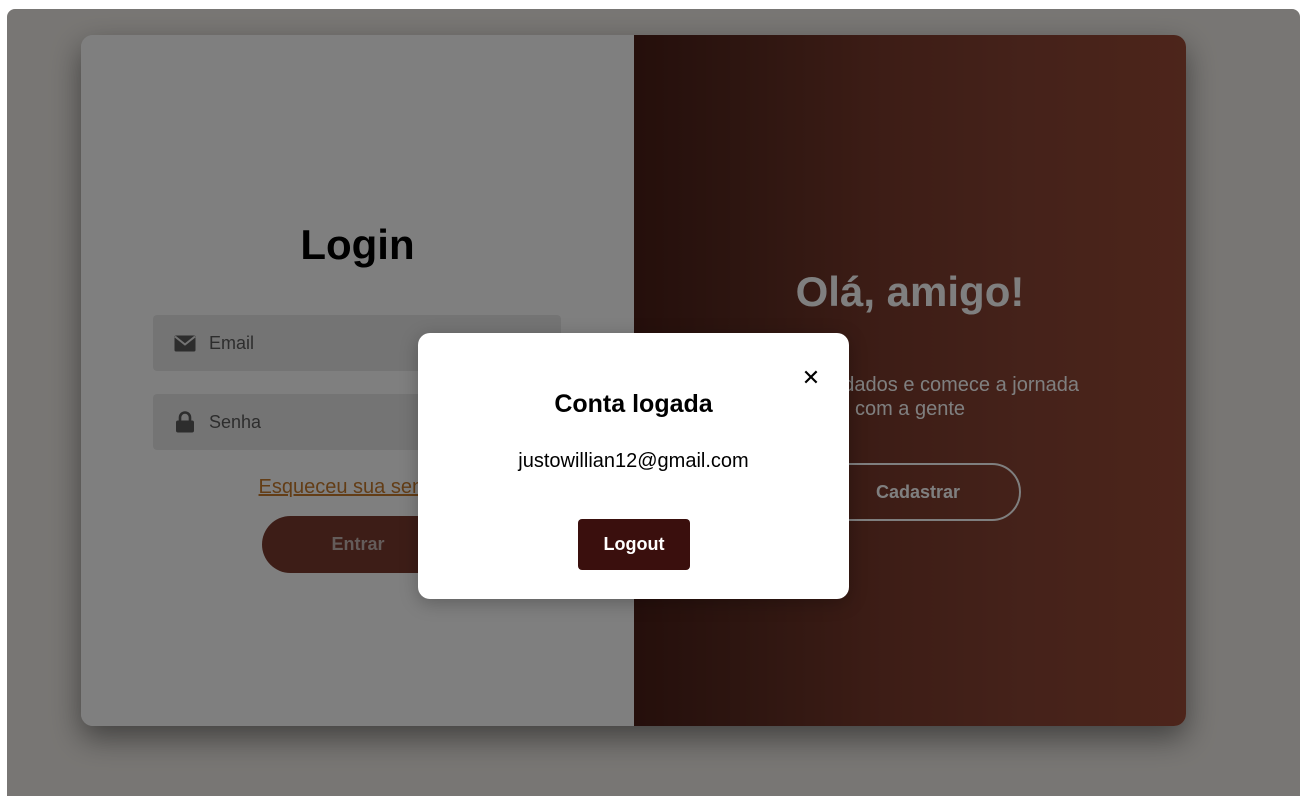  What do you see at coordinates (811, 378) in the screenshot?
I see `close-icon: ✕` at bounding box center [811, 378].